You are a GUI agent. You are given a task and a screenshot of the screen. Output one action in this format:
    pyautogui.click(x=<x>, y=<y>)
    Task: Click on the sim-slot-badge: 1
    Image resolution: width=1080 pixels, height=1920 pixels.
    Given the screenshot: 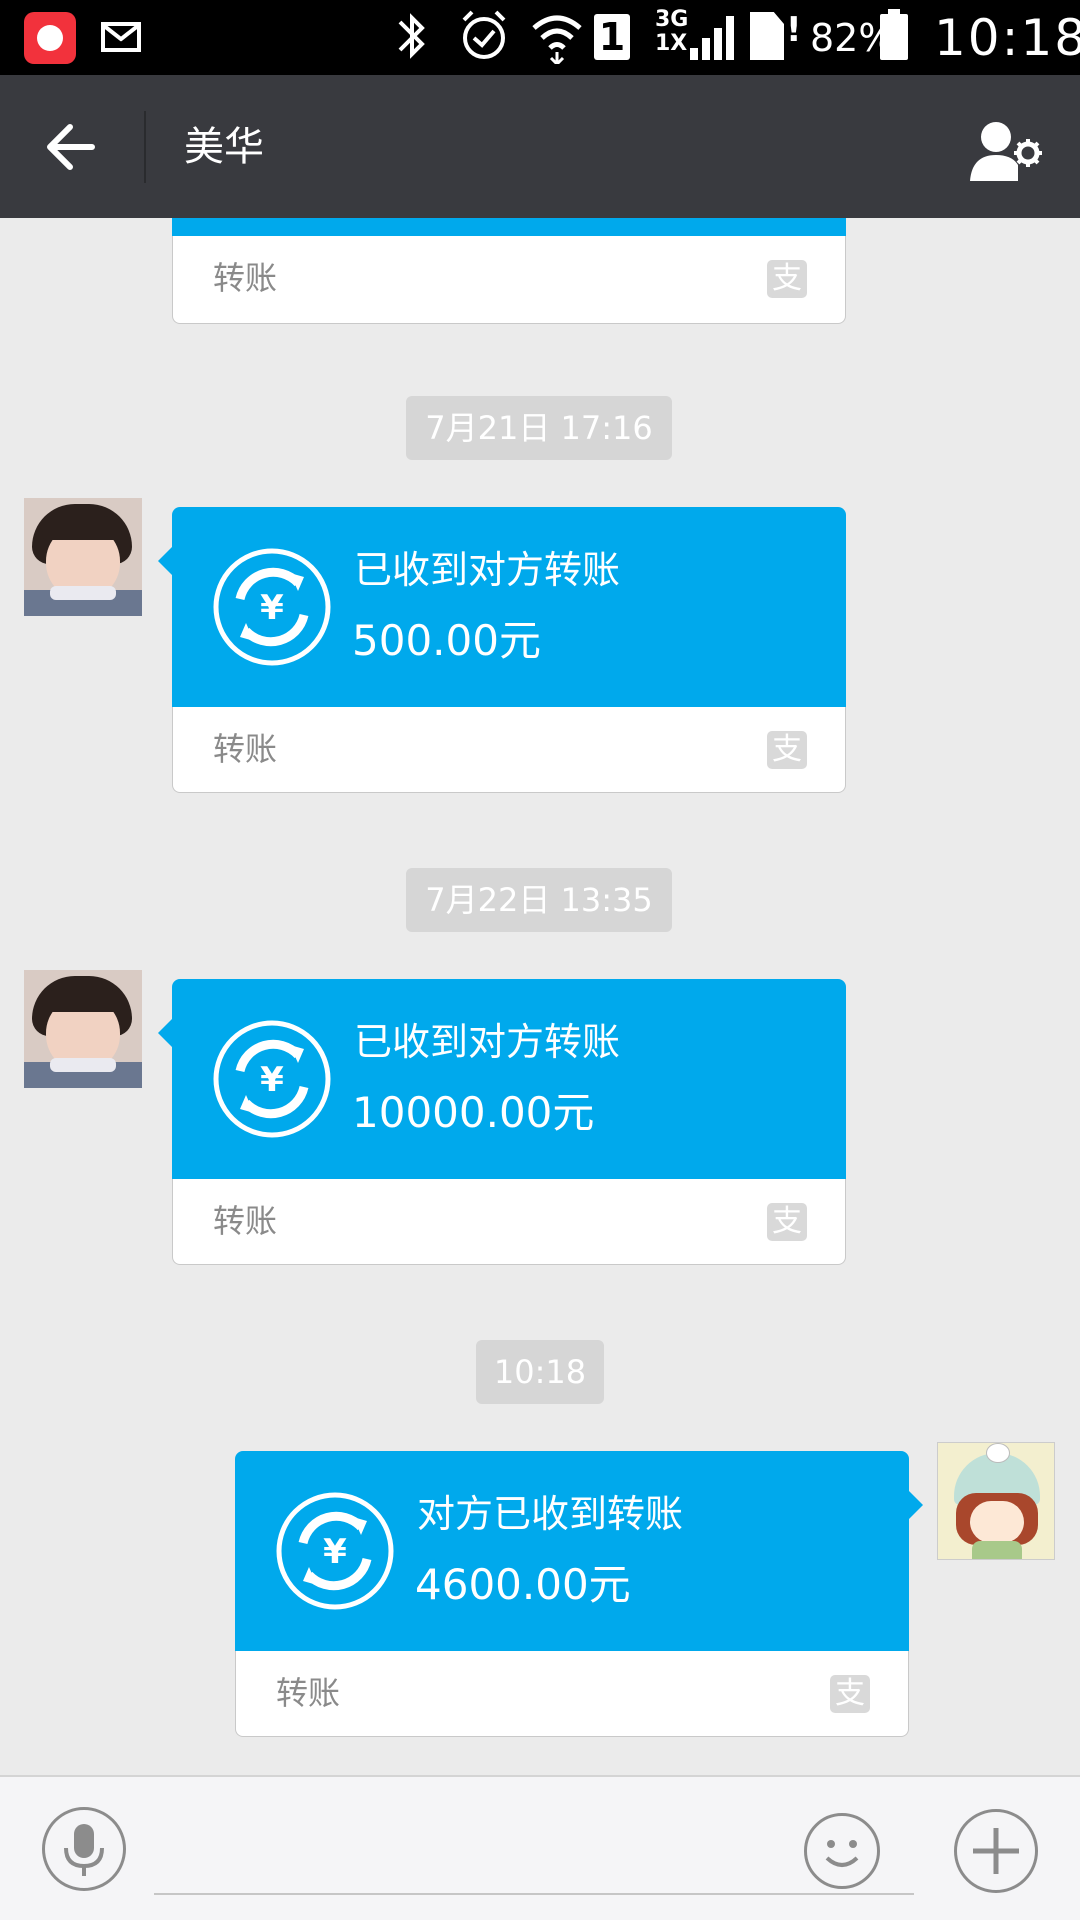 What is the action you would take?
    pyautogui.click(x=612, y=37)
    